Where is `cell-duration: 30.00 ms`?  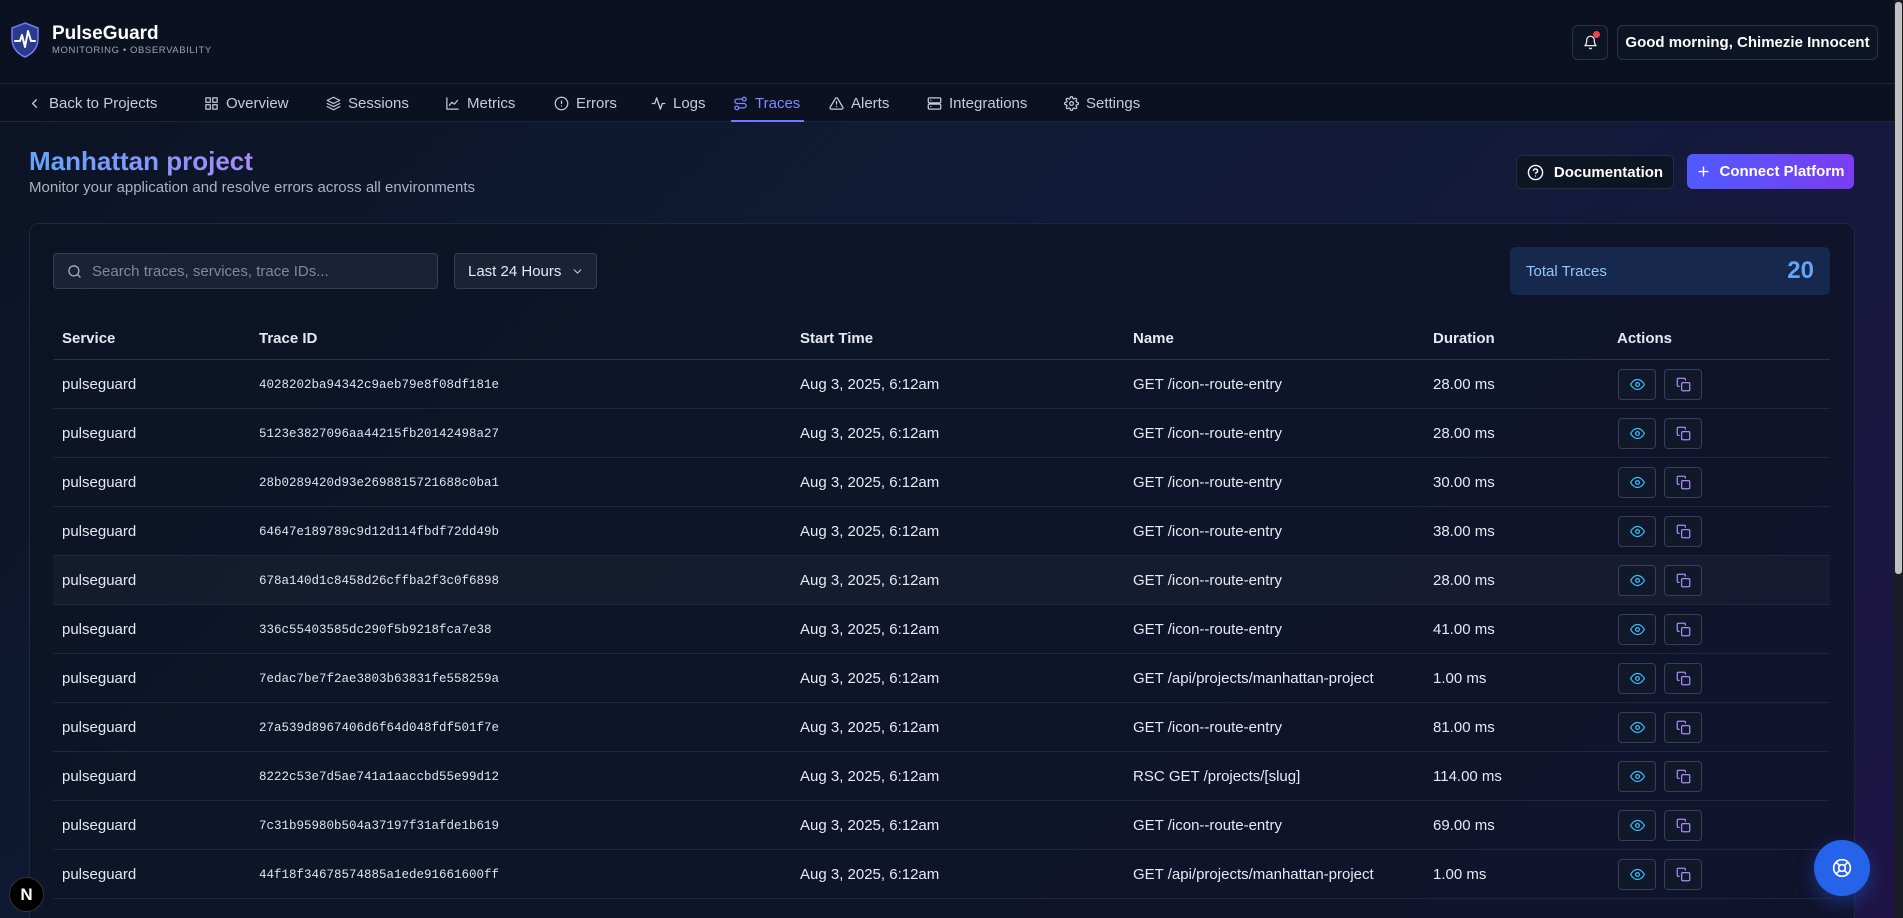 cell-duration: 30.00 ms is located at coordinates (1464, 482).